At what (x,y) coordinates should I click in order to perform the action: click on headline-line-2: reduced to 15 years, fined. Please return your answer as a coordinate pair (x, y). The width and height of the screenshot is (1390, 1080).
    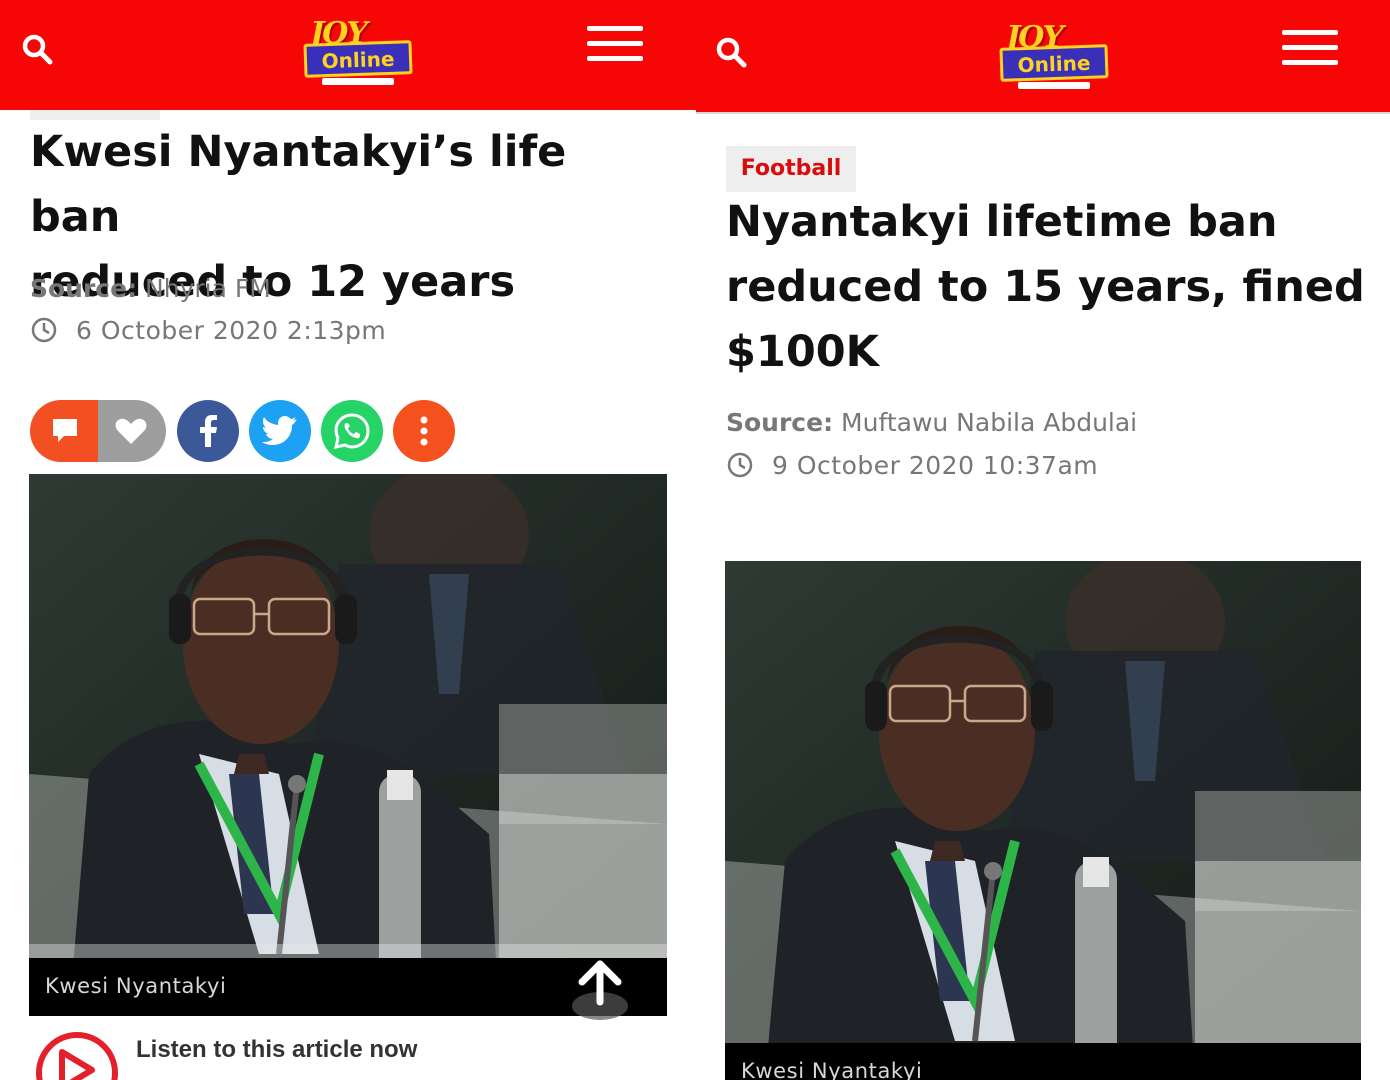
    Looking at the image, I should click on (1045, 287).